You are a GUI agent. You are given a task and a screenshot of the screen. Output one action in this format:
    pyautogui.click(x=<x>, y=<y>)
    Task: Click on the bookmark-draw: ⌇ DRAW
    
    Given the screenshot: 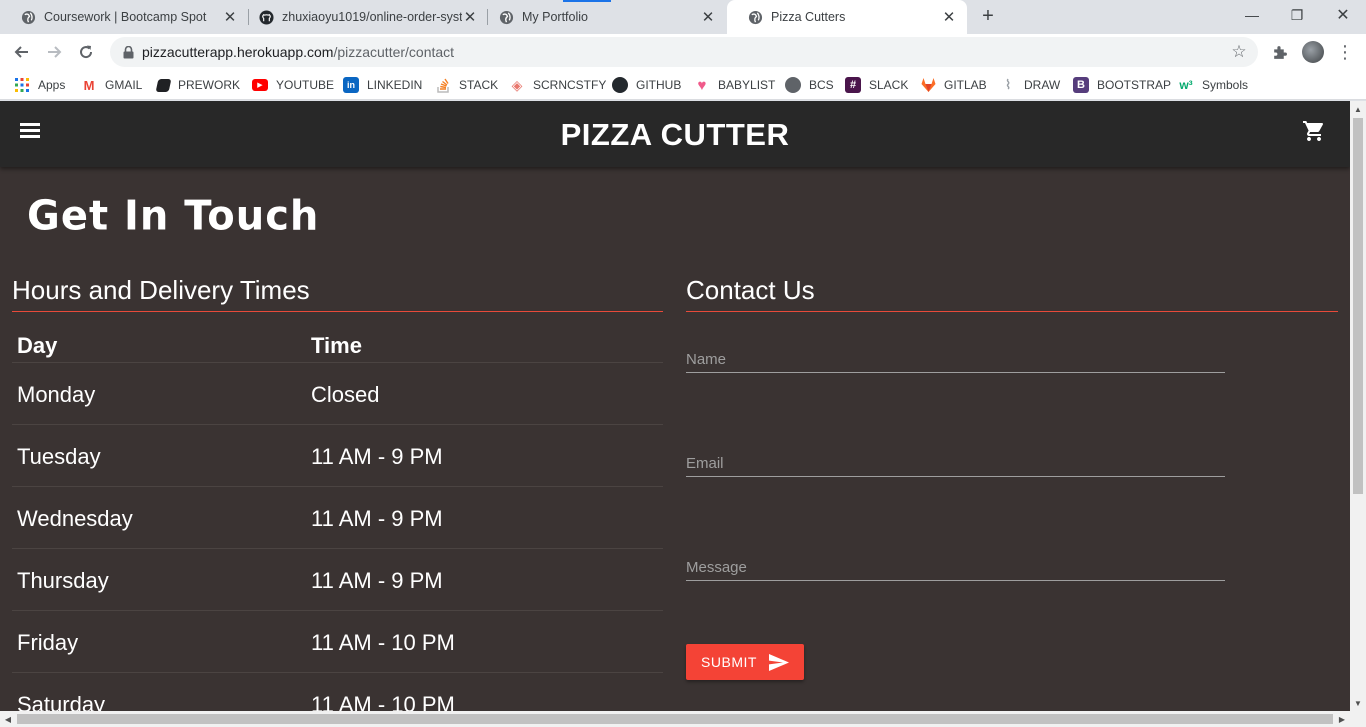 What is the action you would take?
    pyautogui.click(x=1030, y=85)
    